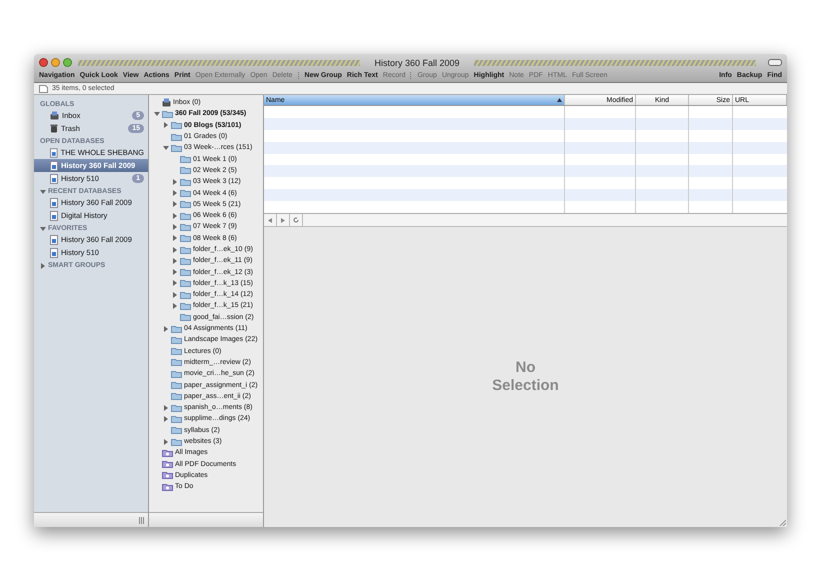 This screenshot has height=573, width=820. What do you see at coordinates (270, 220) in the screenshot?
I see `back-arrow-icon` at bounding box center [270, 220].